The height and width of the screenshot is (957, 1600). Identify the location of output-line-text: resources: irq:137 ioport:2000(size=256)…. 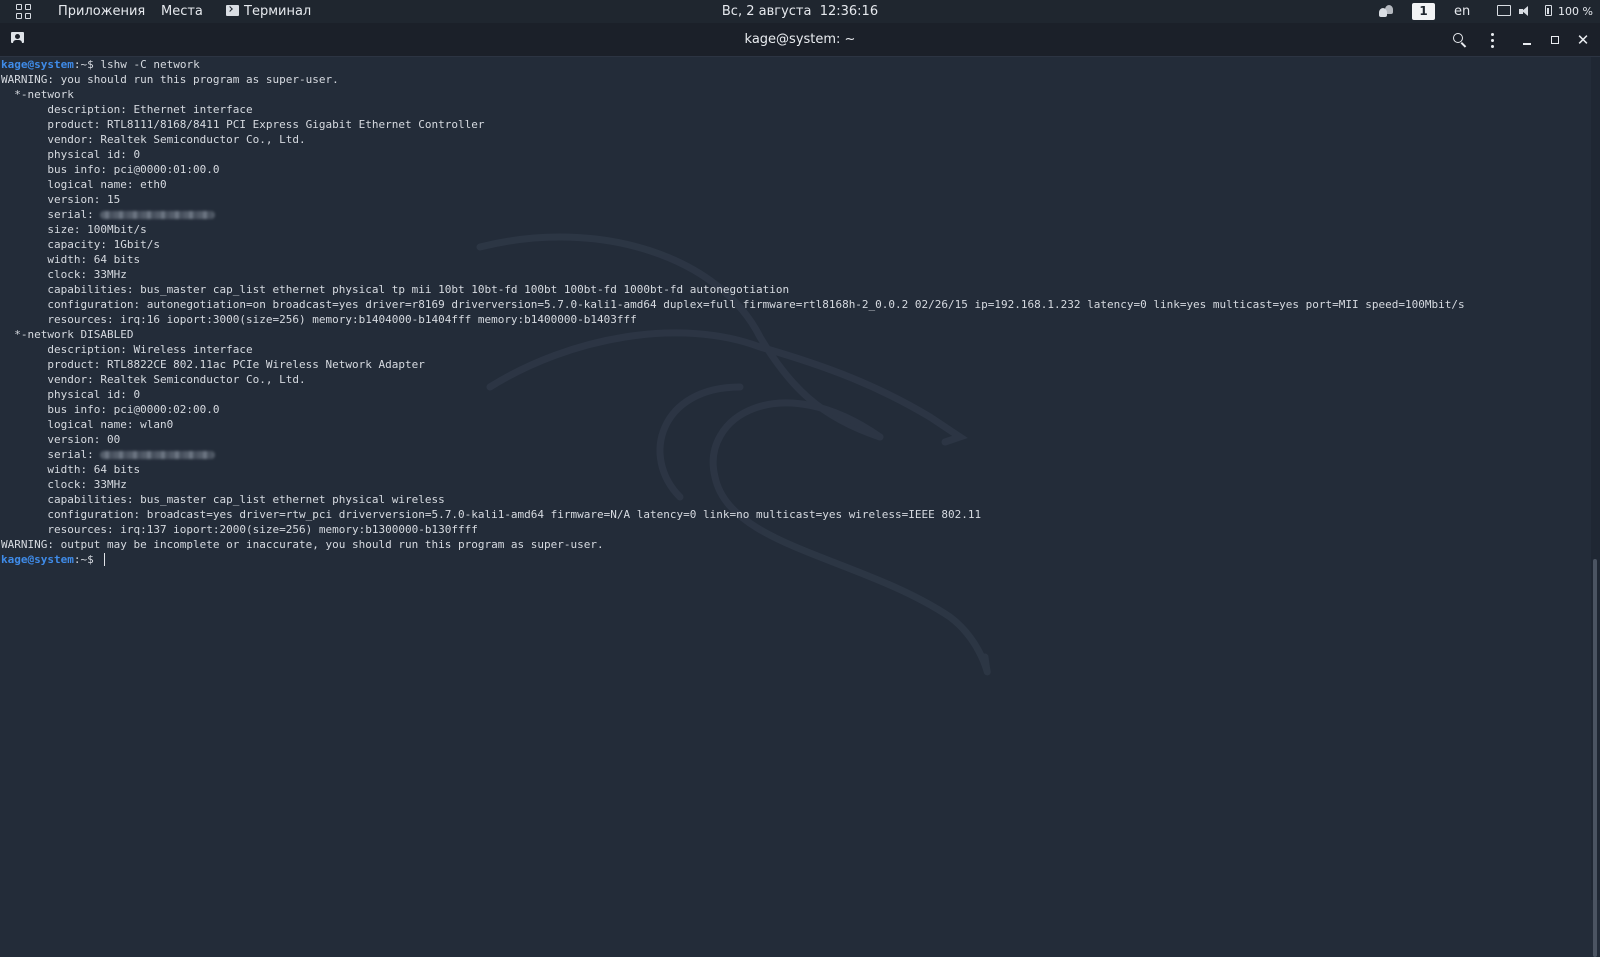
(239, 529).